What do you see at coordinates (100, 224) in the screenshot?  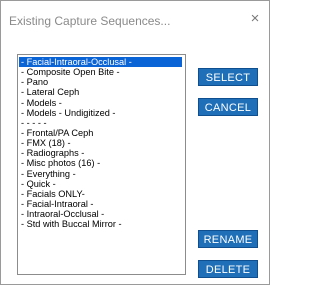 I see `list-item: - Std with Buccal Mirror -` at bounding box center [100, 224].